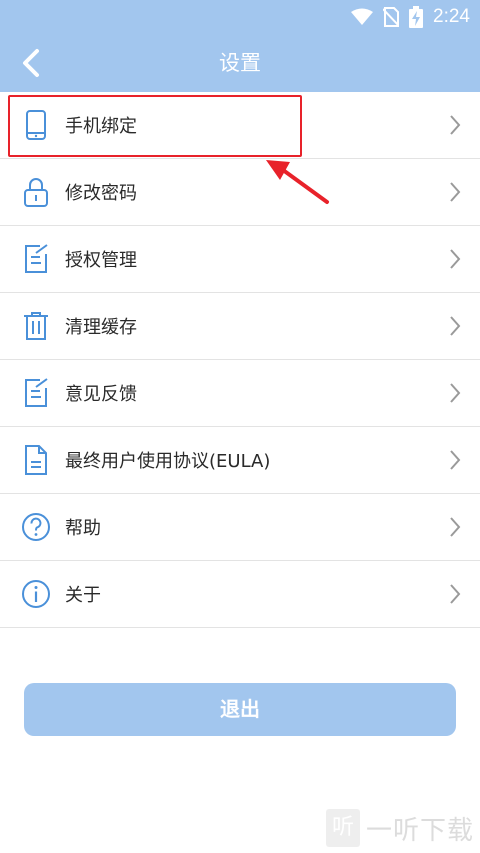  I want to click on page-title: 设置, so click(240, 63).